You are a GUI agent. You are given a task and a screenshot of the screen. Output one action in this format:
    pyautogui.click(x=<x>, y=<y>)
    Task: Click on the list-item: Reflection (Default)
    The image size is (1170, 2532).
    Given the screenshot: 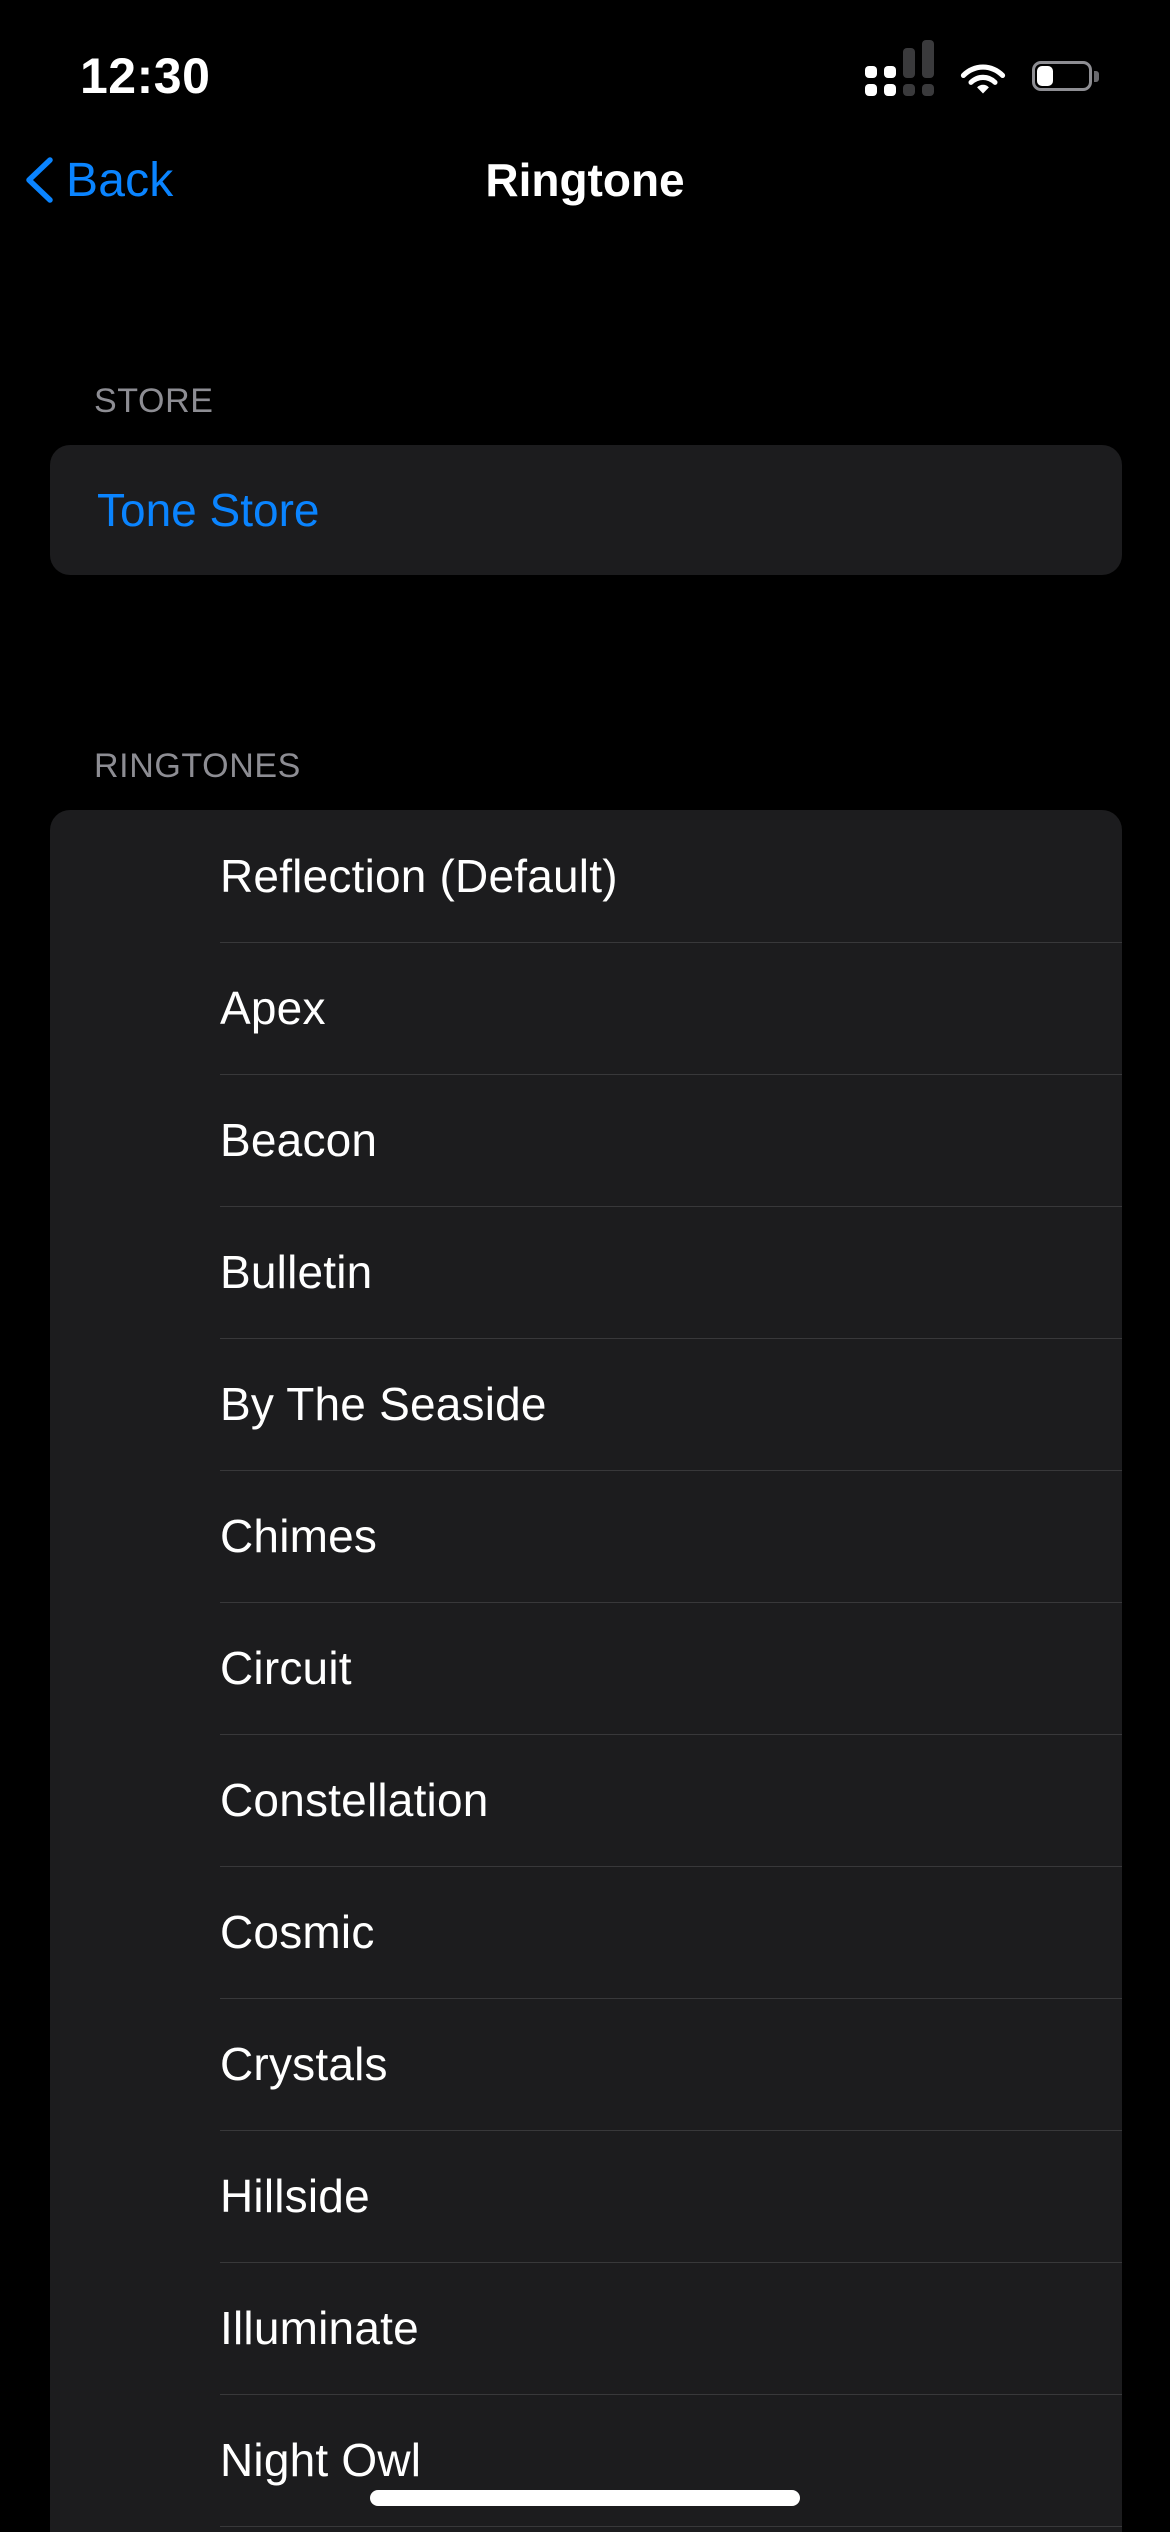 What is the action you would take?
    pyautogui.click(x=586, y=876)
    